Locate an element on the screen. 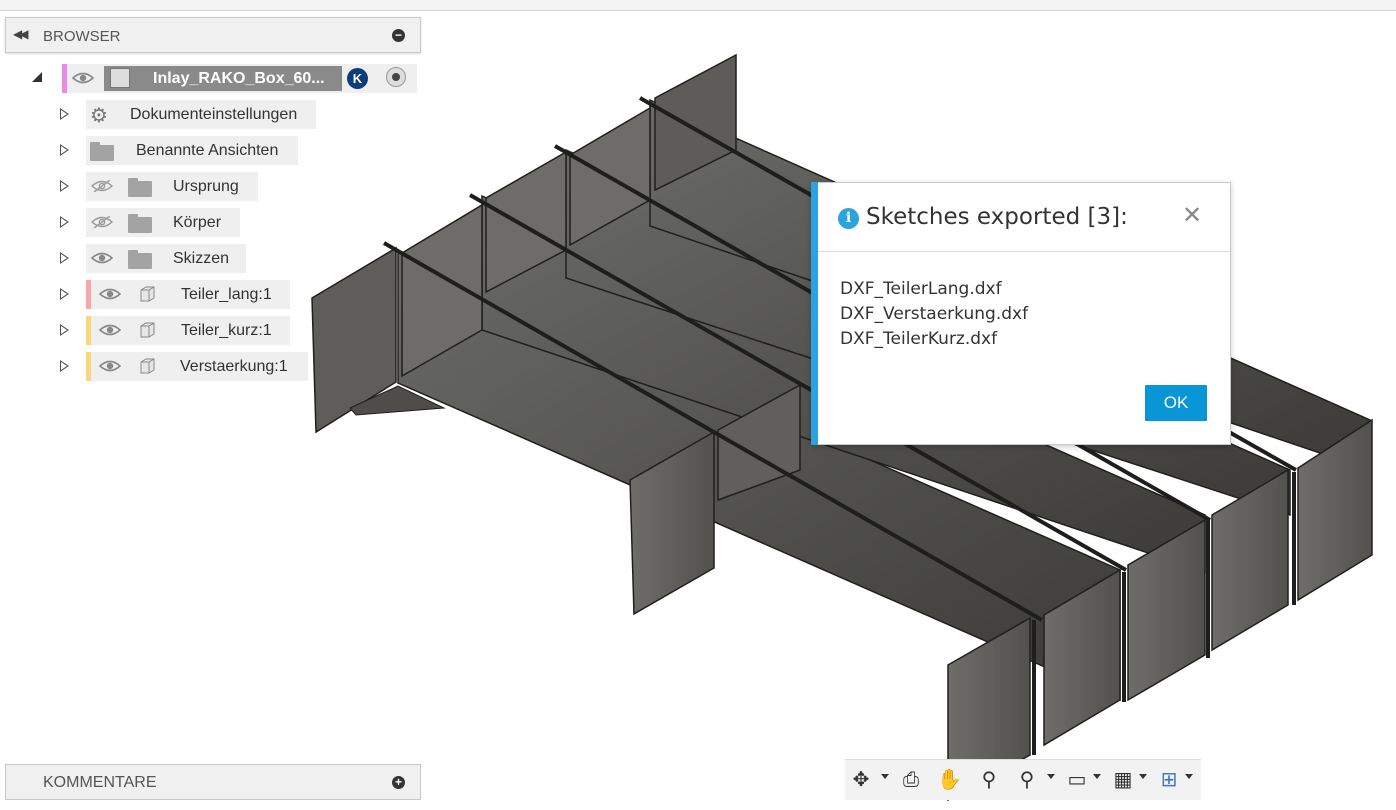 The height and width of the screenshot is (810, 1396). grid-icon: ▦ is located at coordinates (1123, 780).